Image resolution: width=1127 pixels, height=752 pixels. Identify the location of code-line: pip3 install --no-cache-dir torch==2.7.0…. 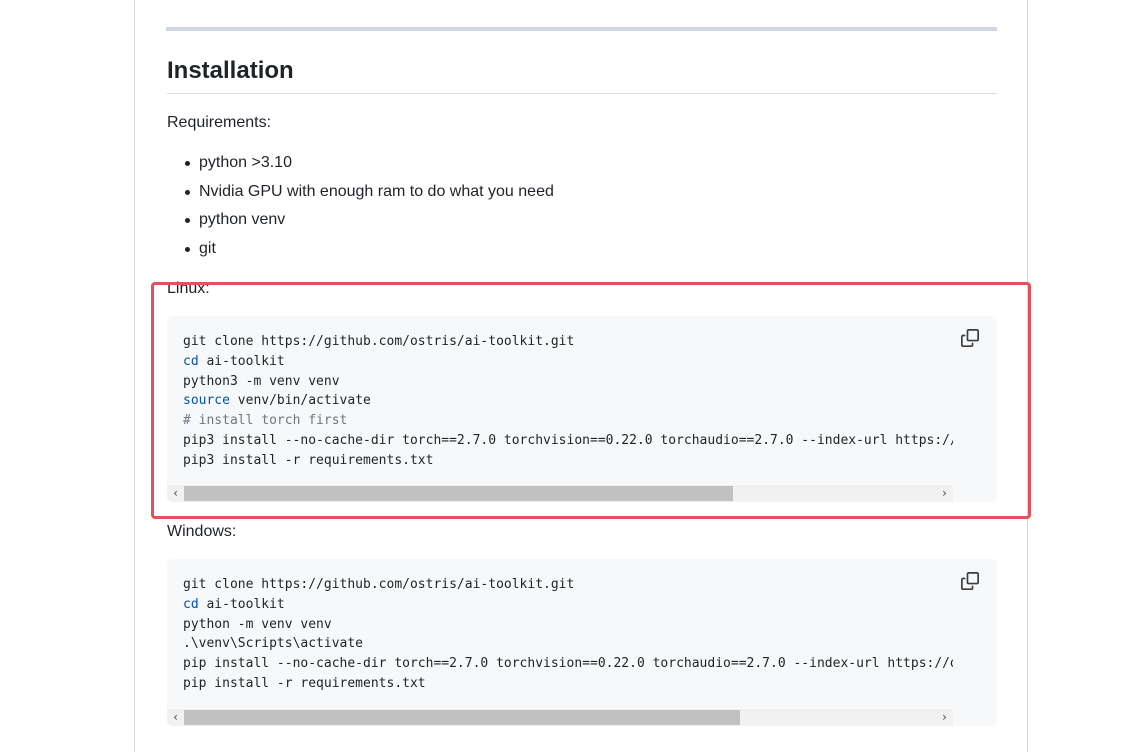
(568, 440).